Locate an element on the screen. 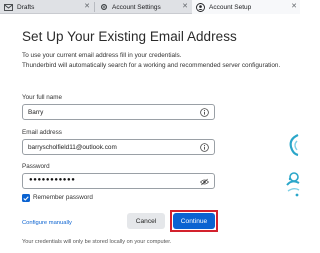 Image resolution: width=320 pixels, height=253 pixels. email-label: Email address is located at coordinates (42, 132).